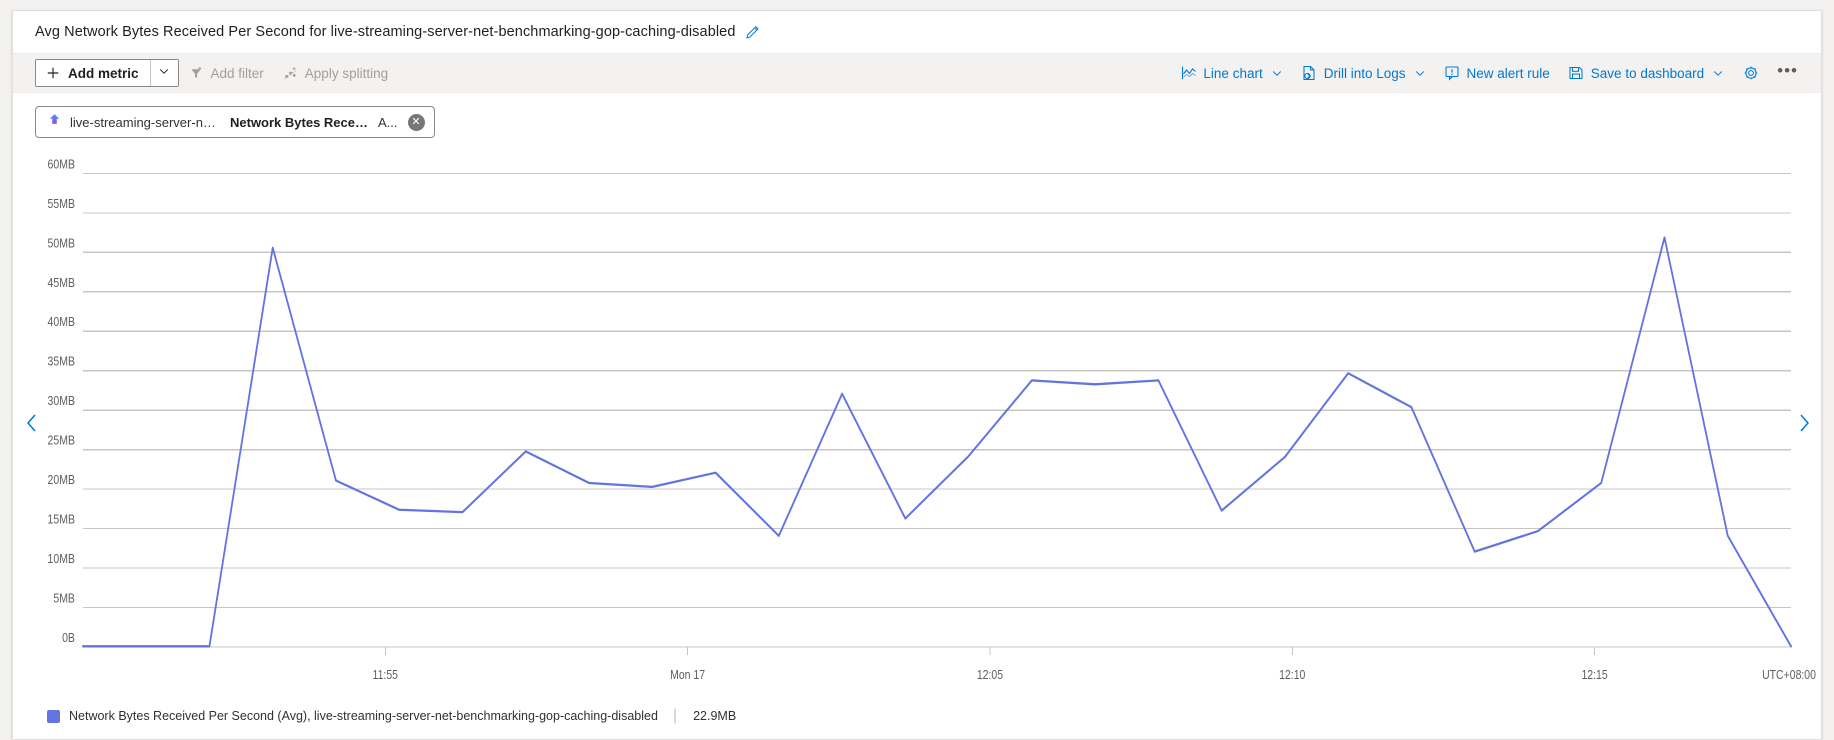 This screenshot has height=740, width=1834. Describe the element at coordinates (61, 163) in the screenshot. I see `y-axis-tick-label: 60MB` at that location.